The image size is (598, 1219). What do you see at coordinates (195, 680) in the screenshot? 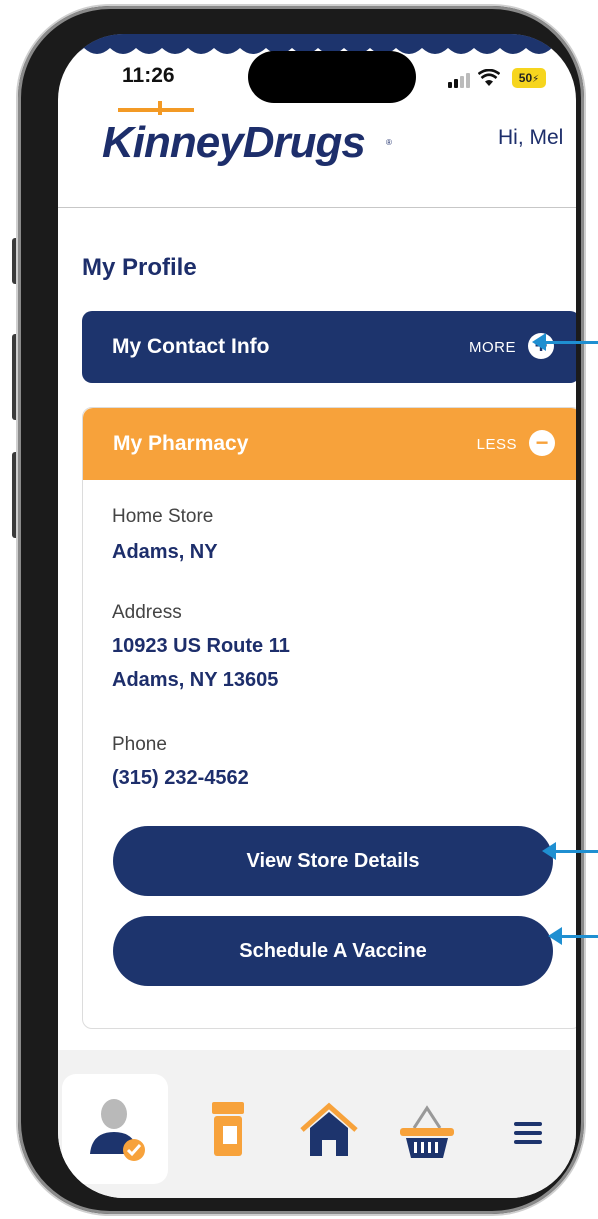
I see `address-line-2: Adams, NY 13605` at bounding box center [195, 680].